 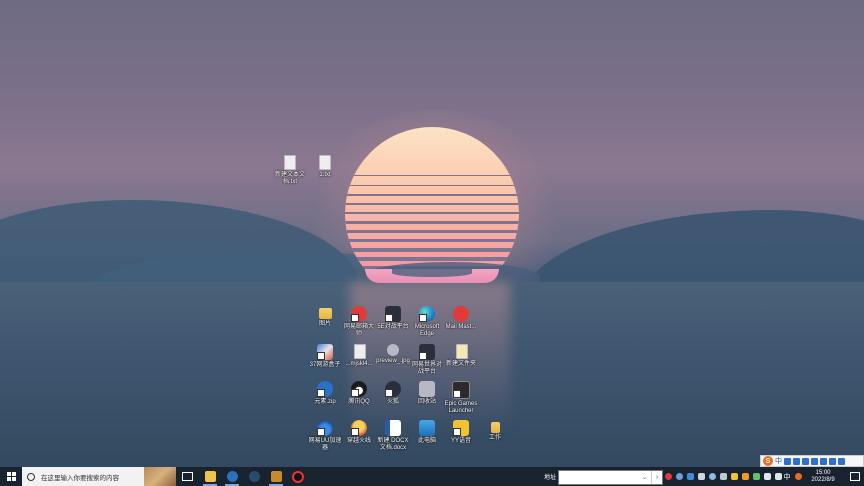 I want to click on file-icon, so click(x=360, y=351).